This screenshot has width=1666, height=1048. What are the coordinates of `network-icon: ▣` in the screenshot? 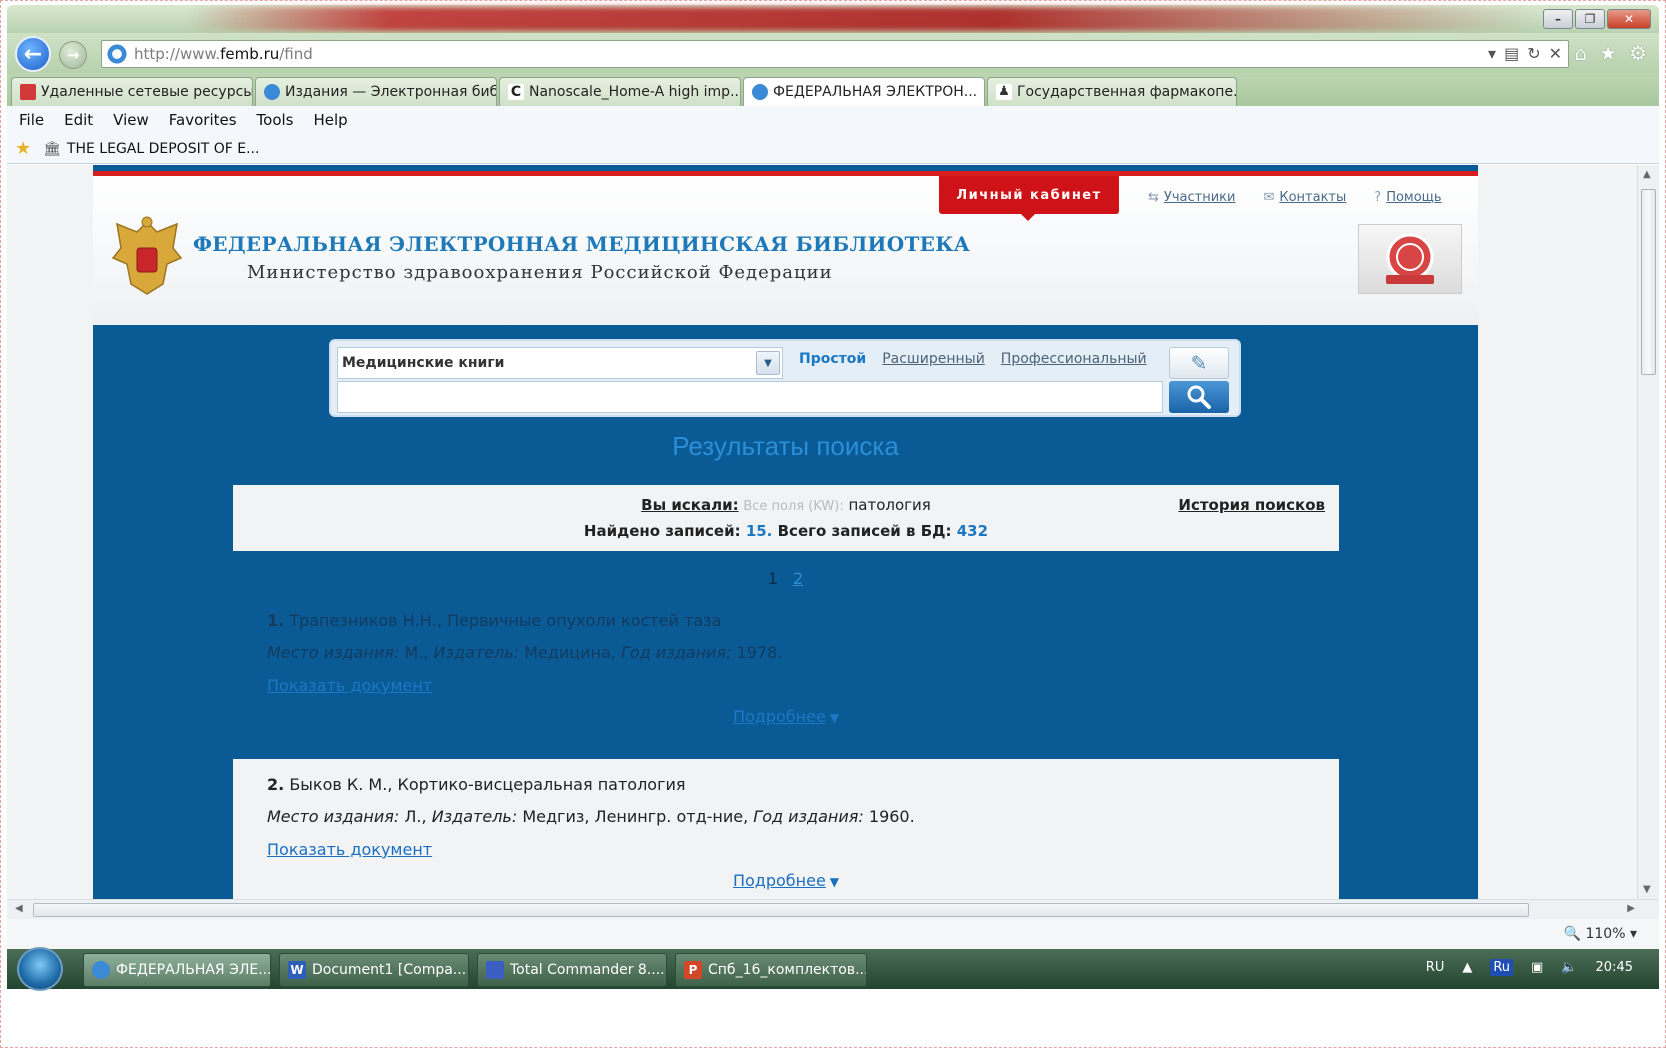 It's located at (1537, 967).